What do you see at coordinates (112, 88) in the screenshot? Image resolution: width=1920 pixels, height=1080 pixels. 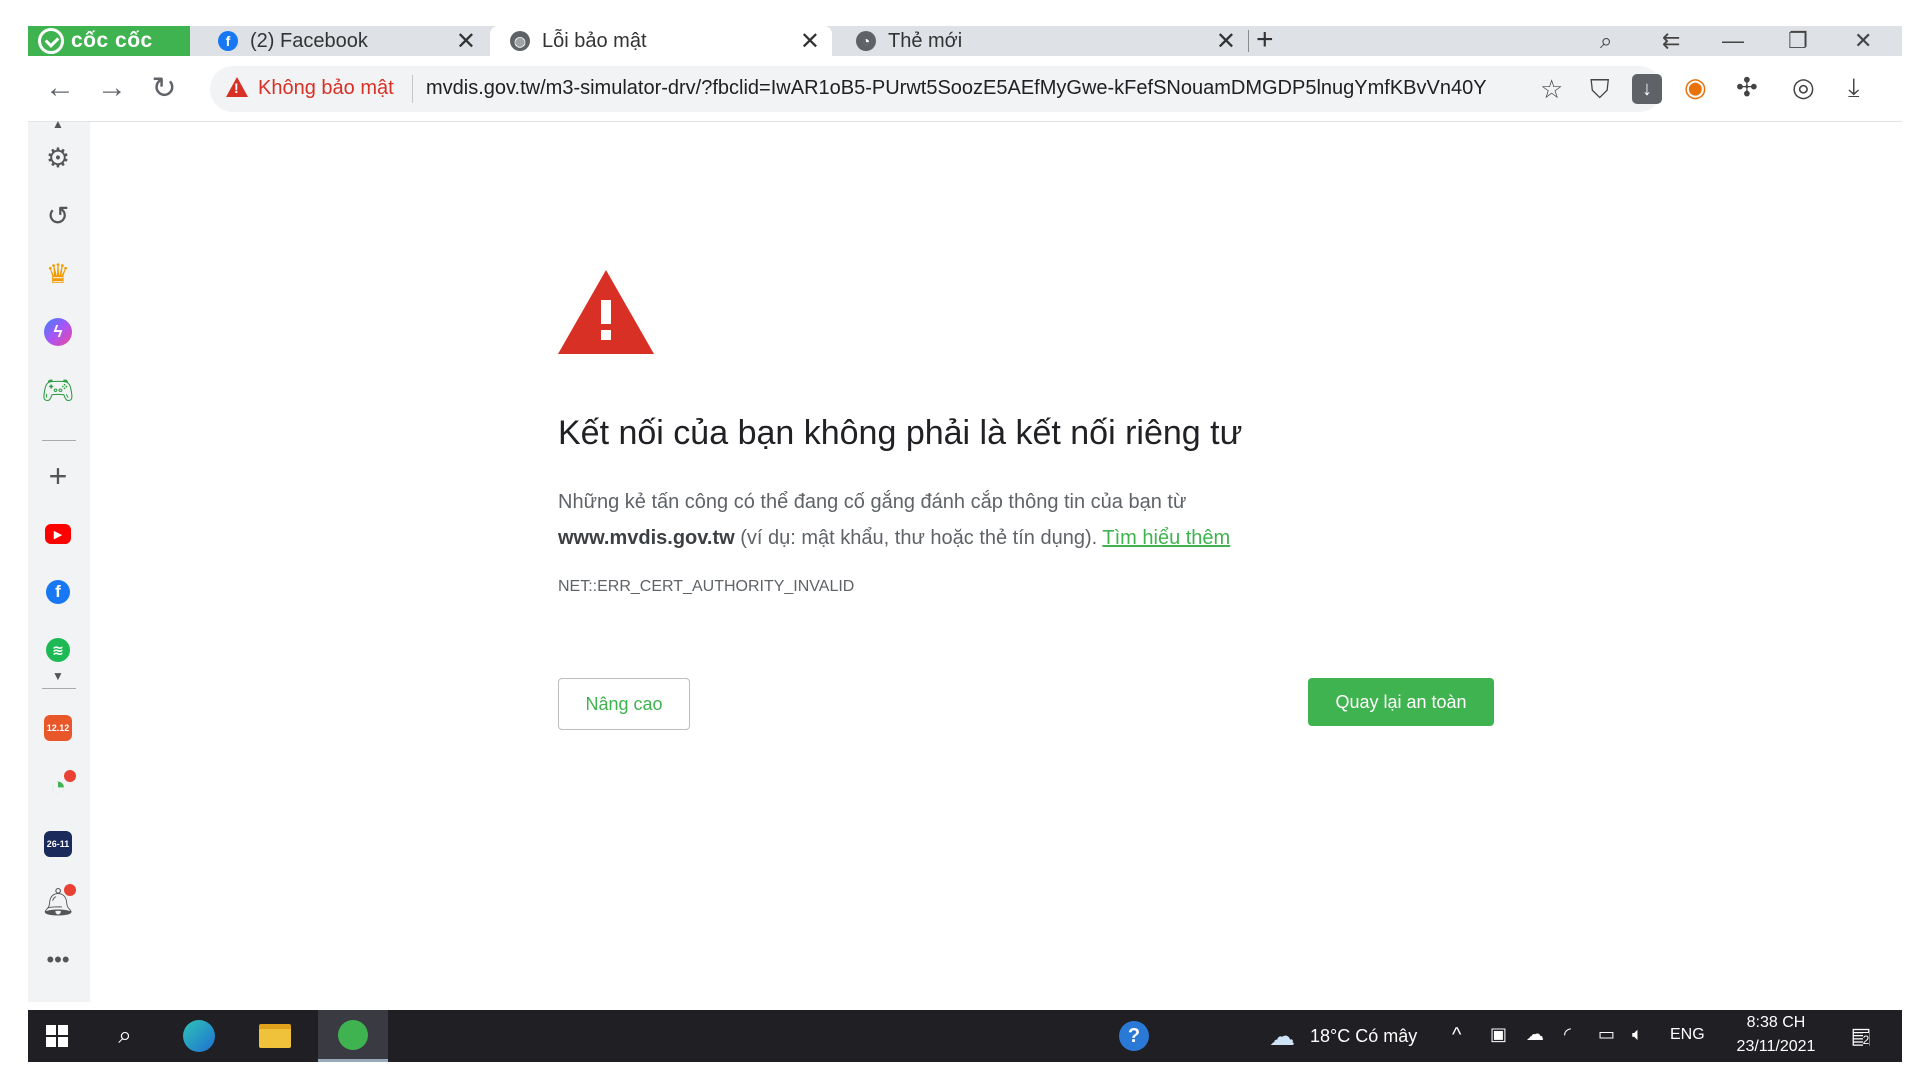 I see `forward-button: →` at bounding box center [112, 88].